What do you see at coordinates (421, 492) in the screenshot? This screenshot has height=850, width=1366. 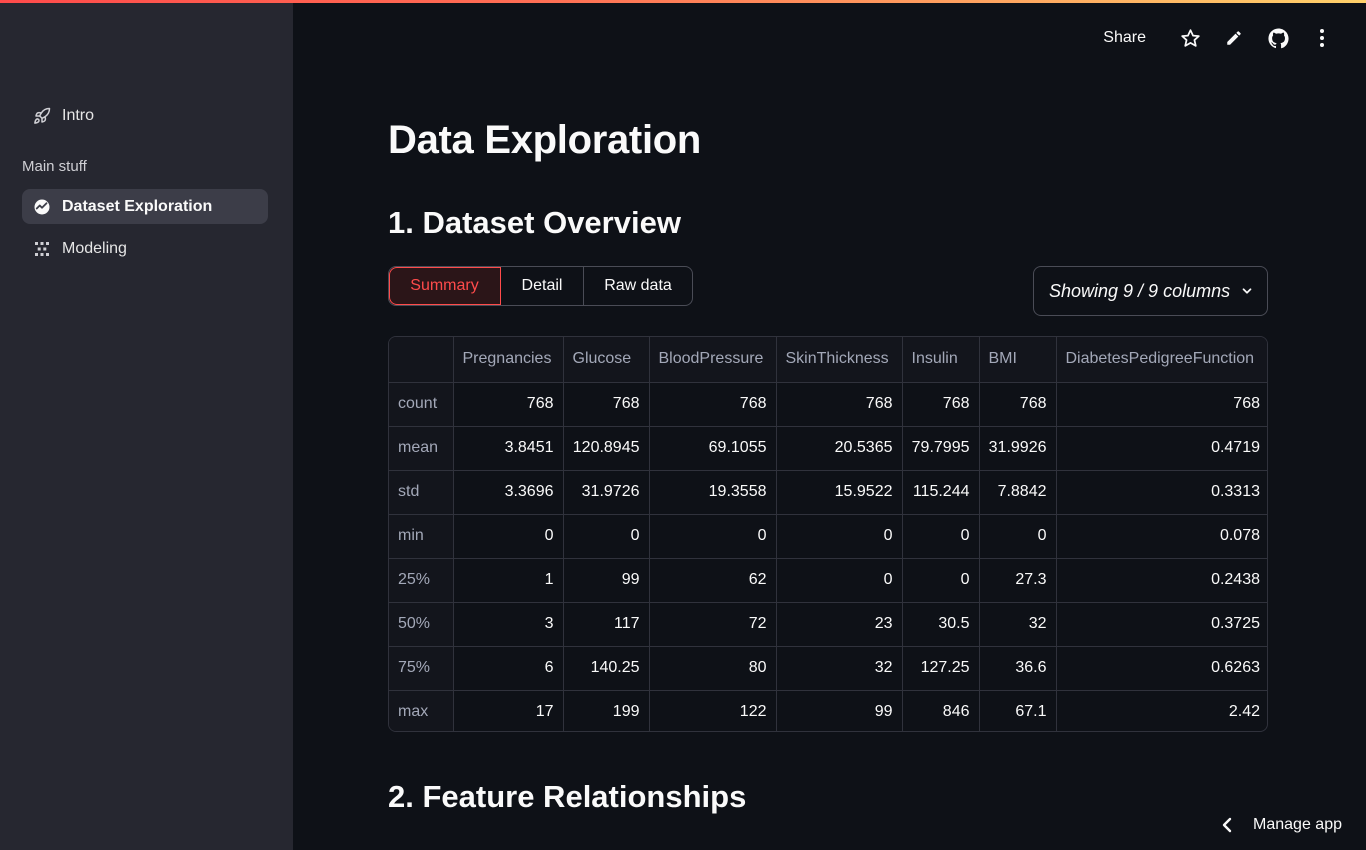 I see `row-header-cell: std` at bounding box center [421, 492].